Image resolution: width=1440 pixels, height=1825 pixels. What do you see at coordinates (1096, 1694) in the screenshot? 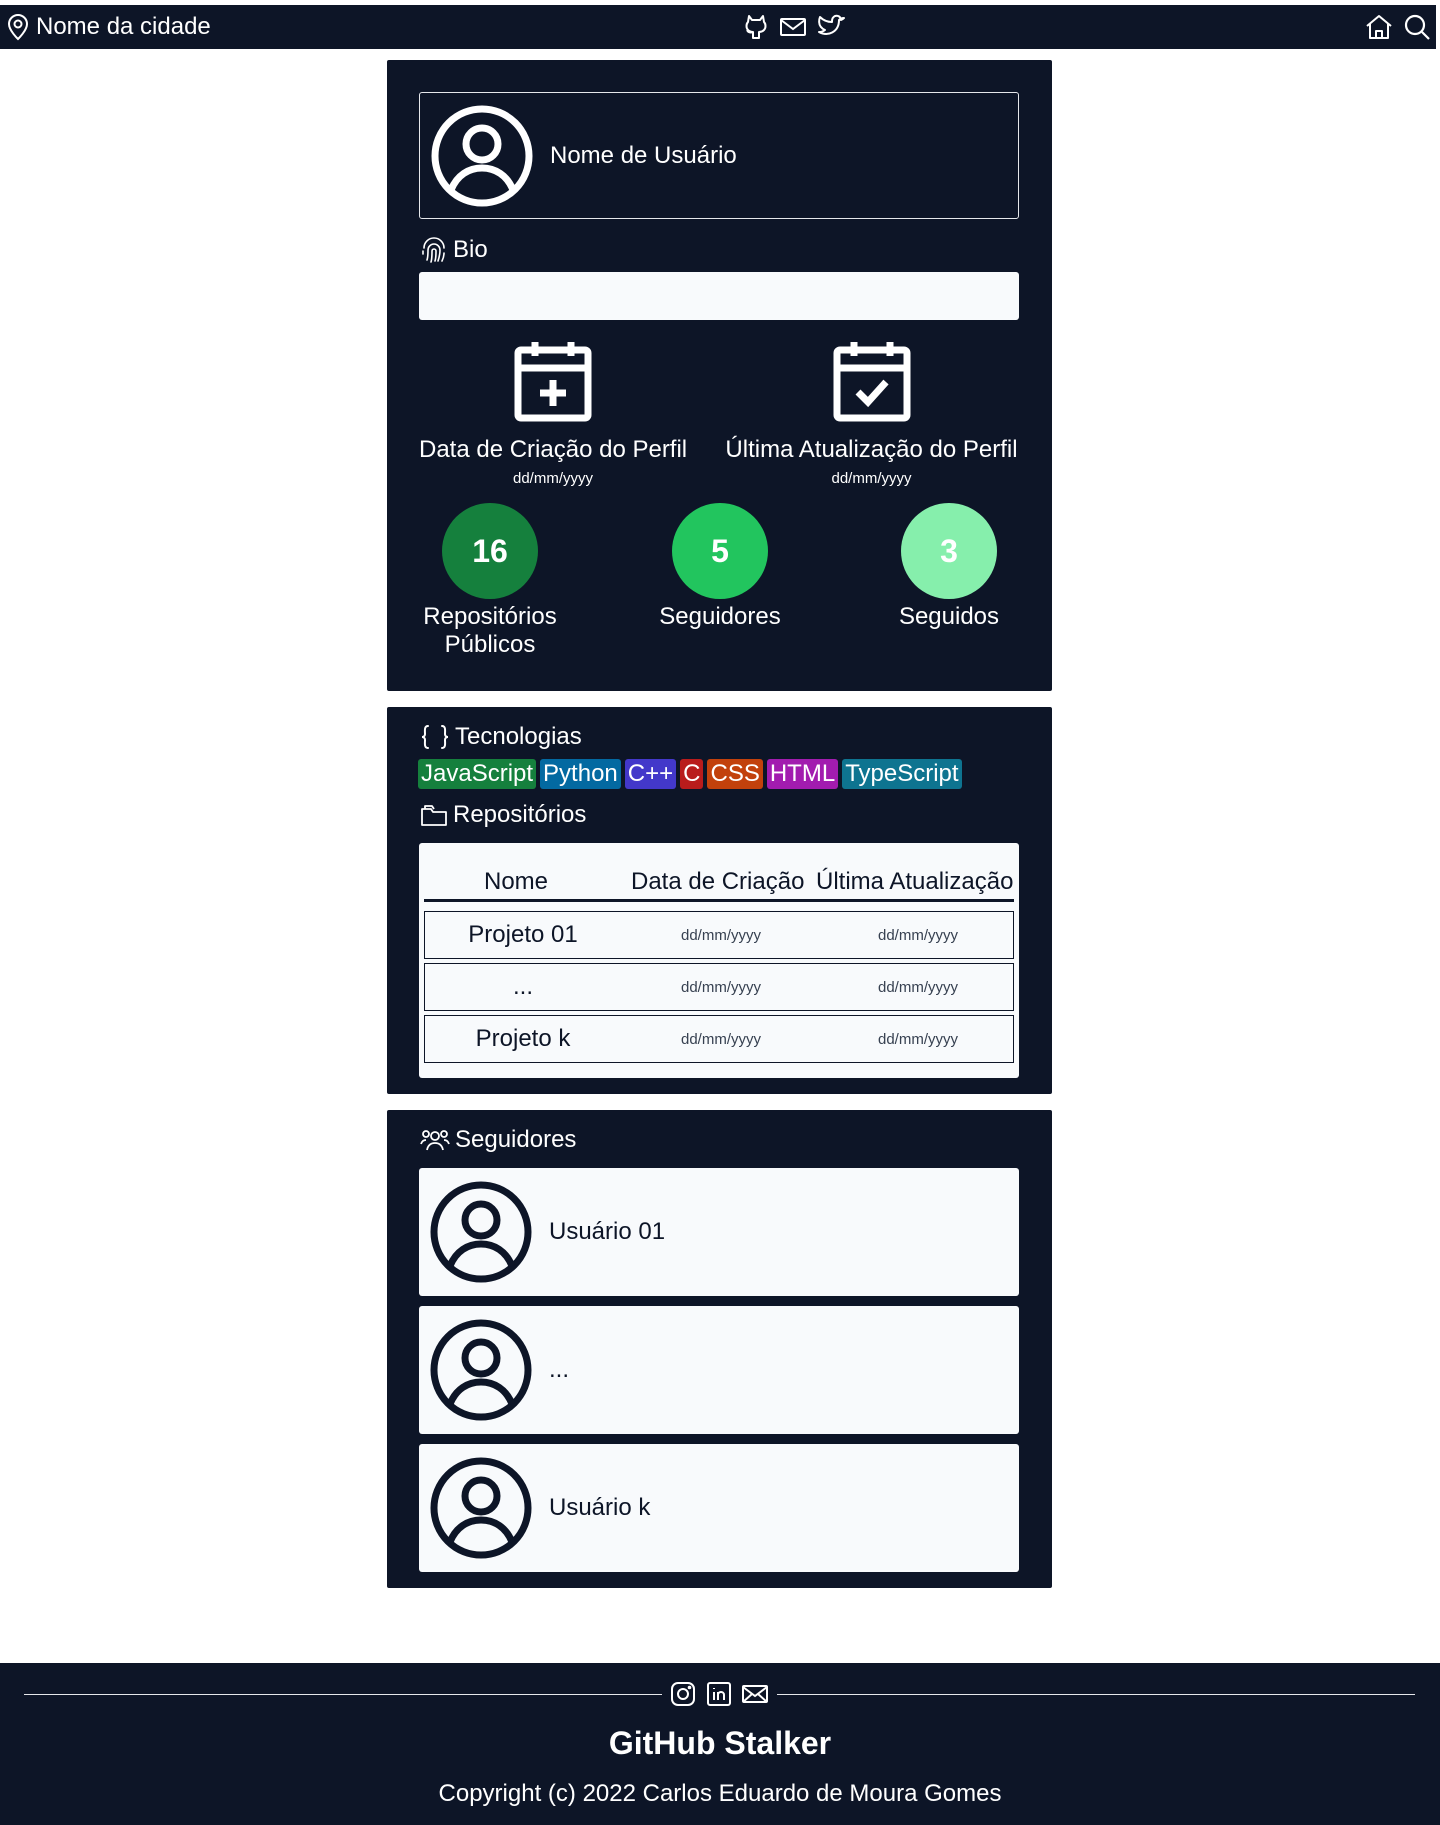
I see `footer-divider-right` at bounding box center [1096, 1694].